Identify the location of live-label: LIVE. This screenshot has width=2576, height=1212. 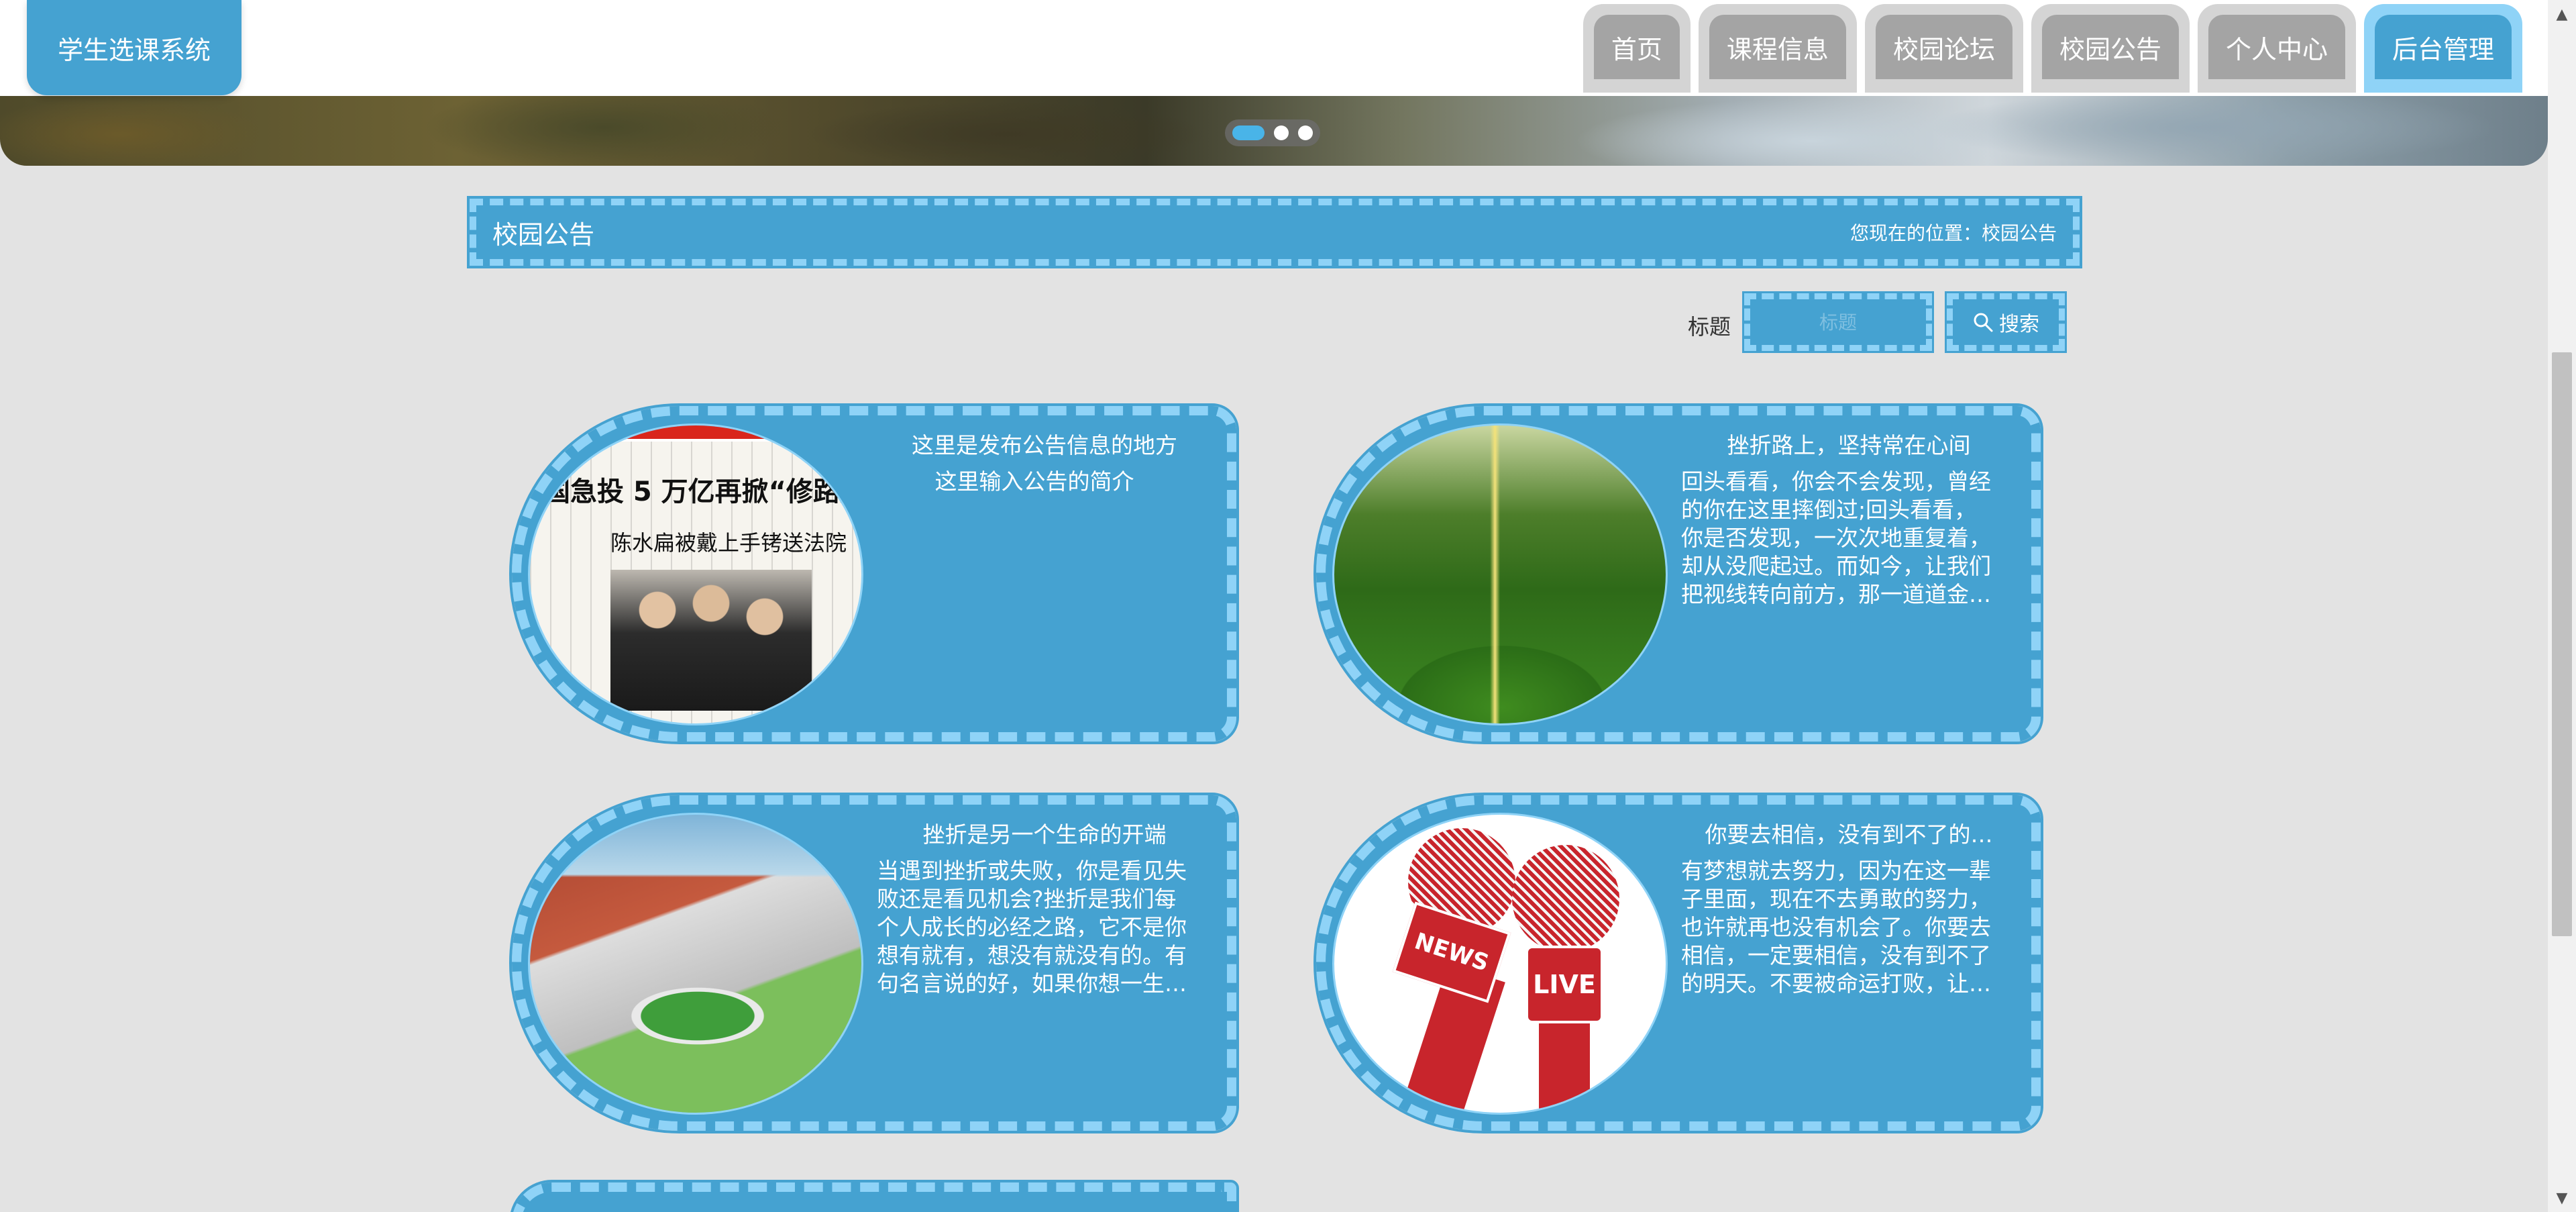
(1564, 984).